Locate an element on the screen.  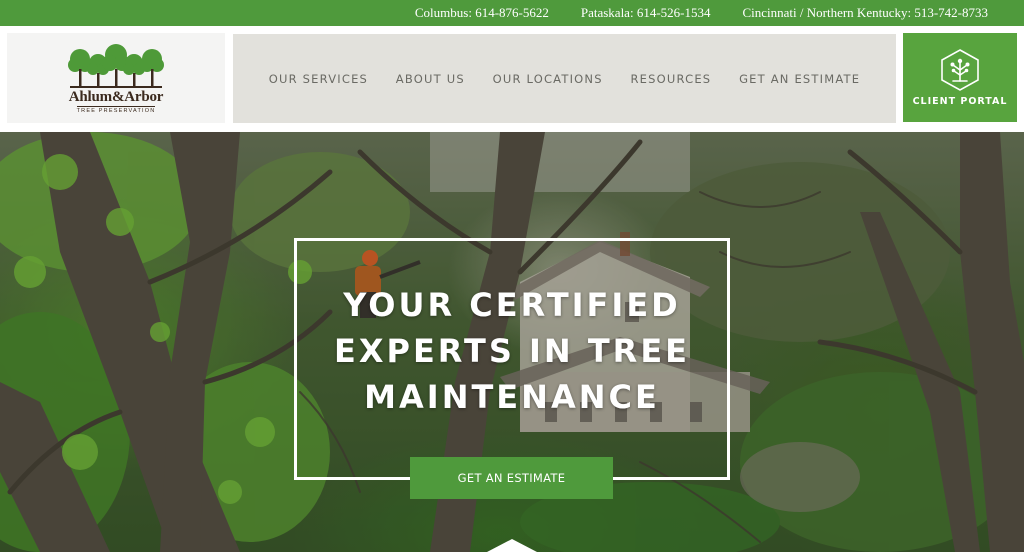
chevron-down-icon is located at coordinates (512, 545).